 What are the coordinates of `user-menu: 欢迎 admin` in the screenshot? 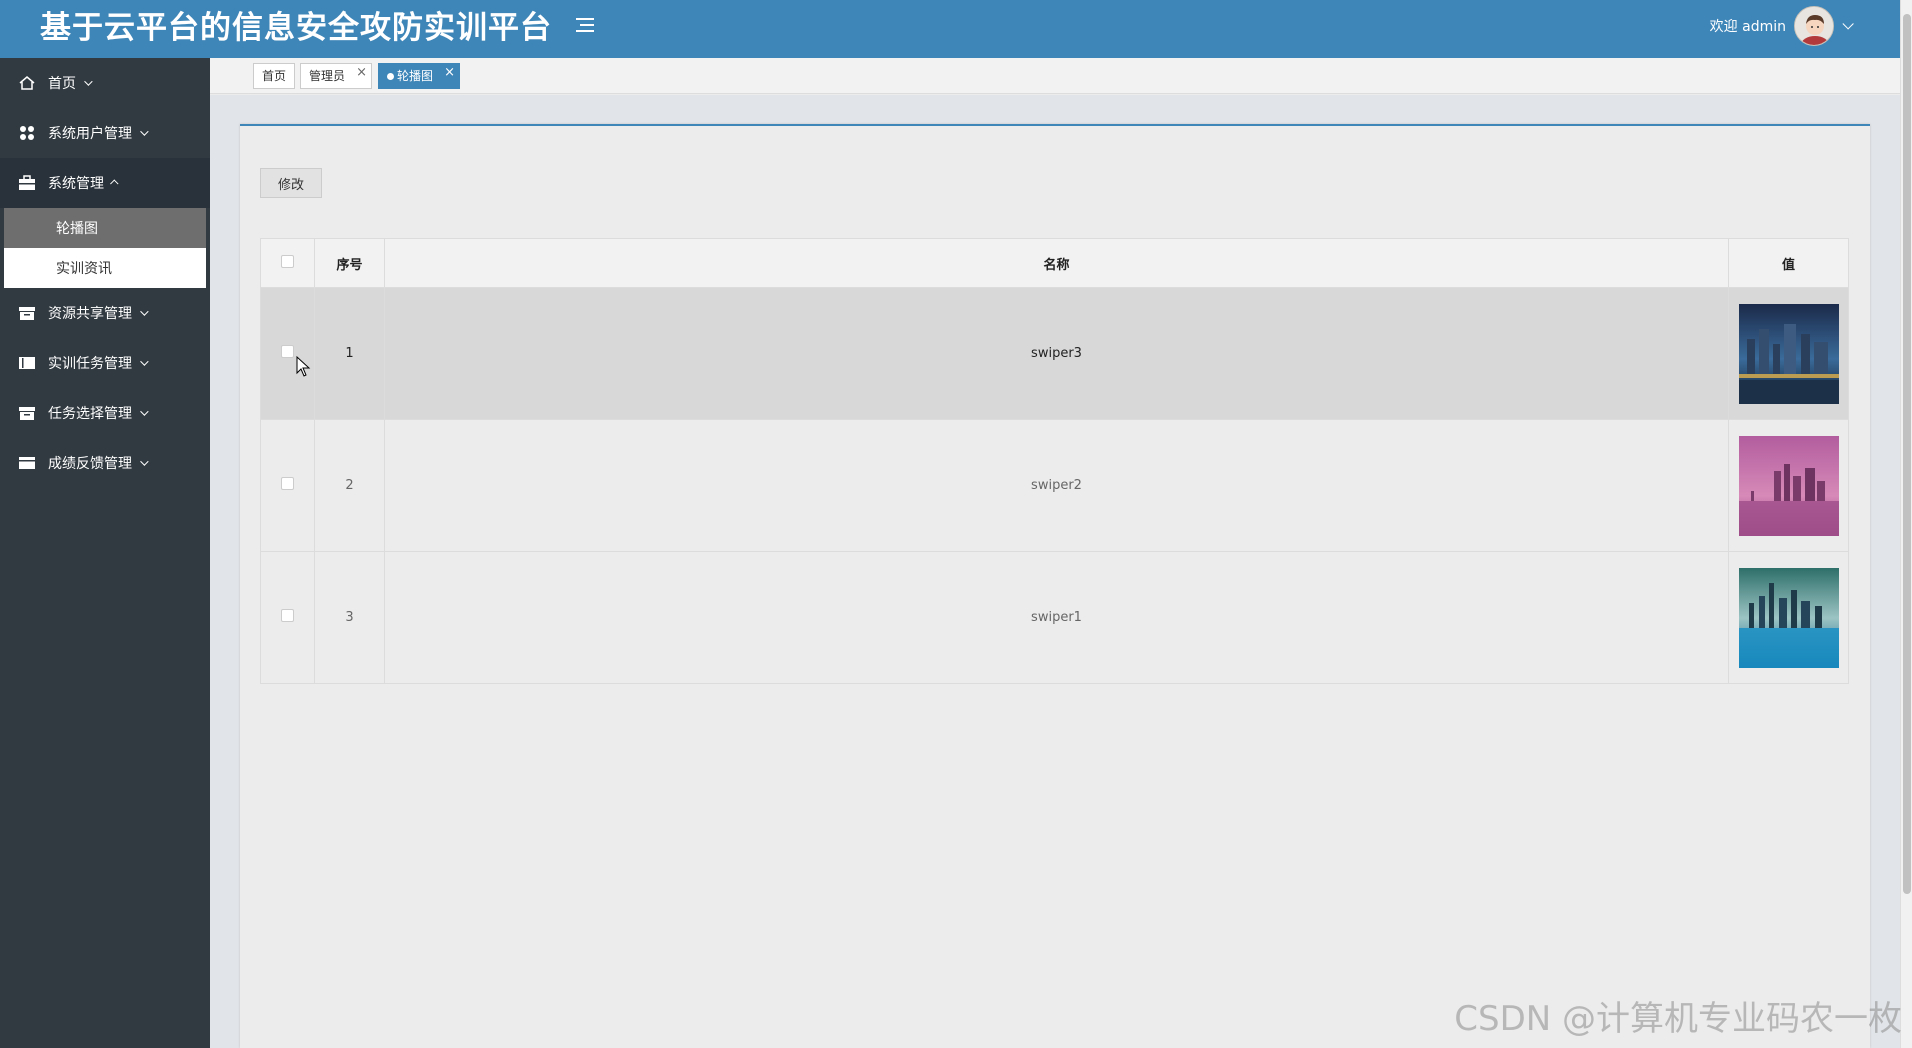 It's located at (1781, 26).